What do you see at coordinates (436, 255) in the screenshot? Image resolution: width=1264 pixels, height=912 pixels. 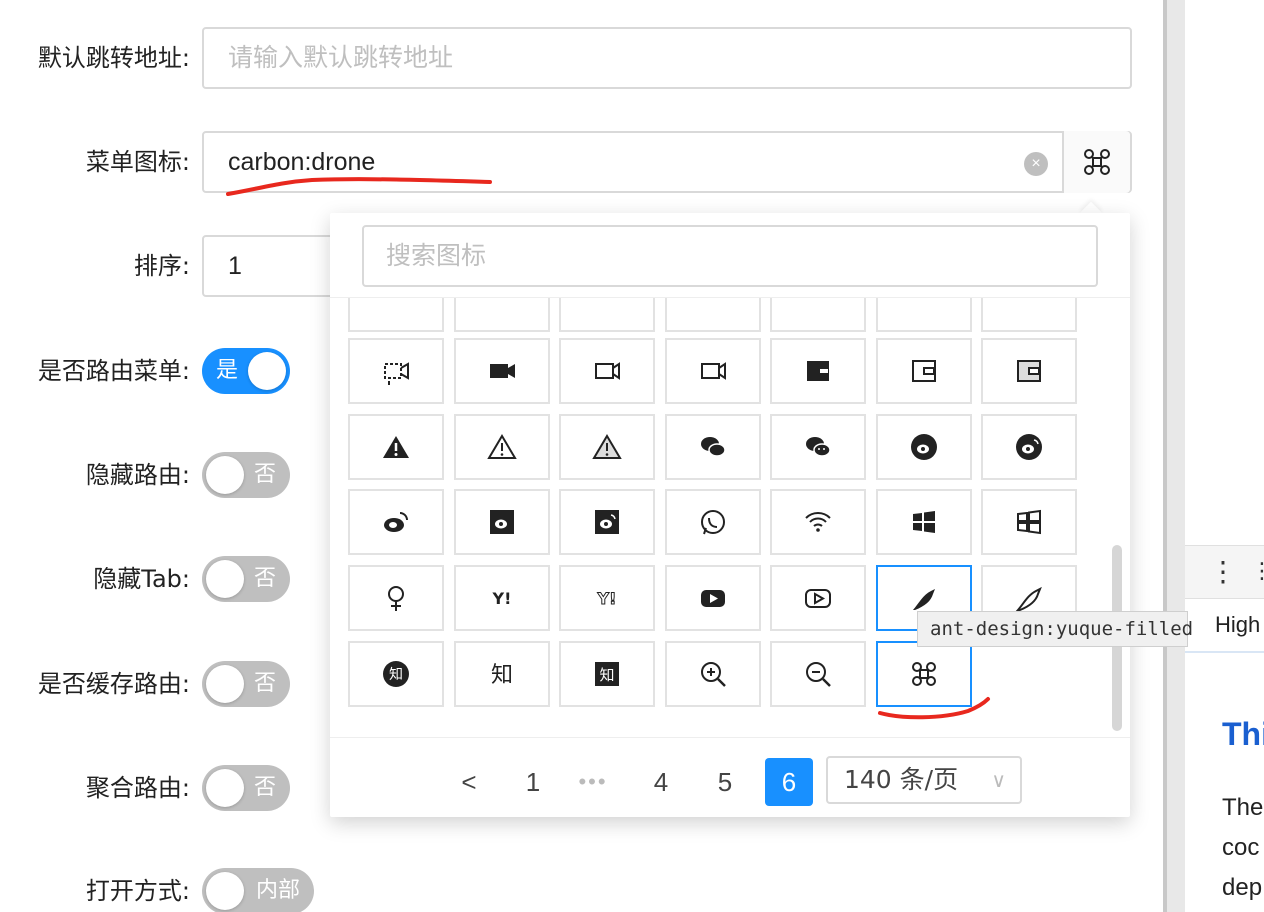 I see `icon-search-placeholder: 搜索图标` at bounding box center [436, 255].